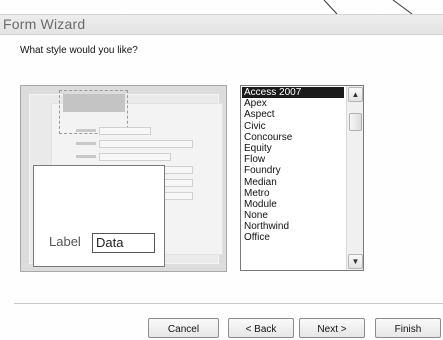 This screenshot has height=340, width=443. What do you see at coordinates (355, 261) in the screenshot?
I see `scroll-down-icon: ▼` at bounding box center [355, 261].